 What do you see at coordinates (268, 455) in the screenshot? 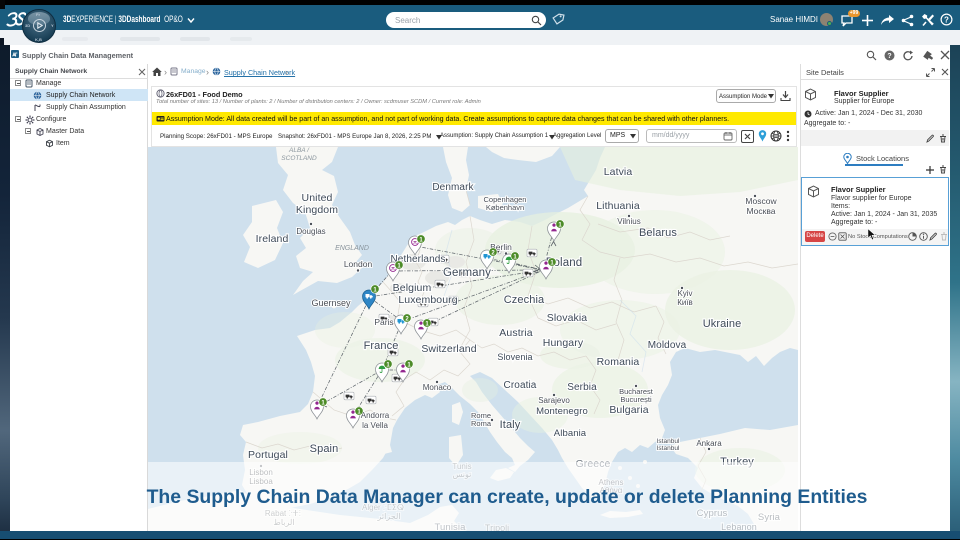
I see `svg-text: Portugal` at bounding box center [268, 455].